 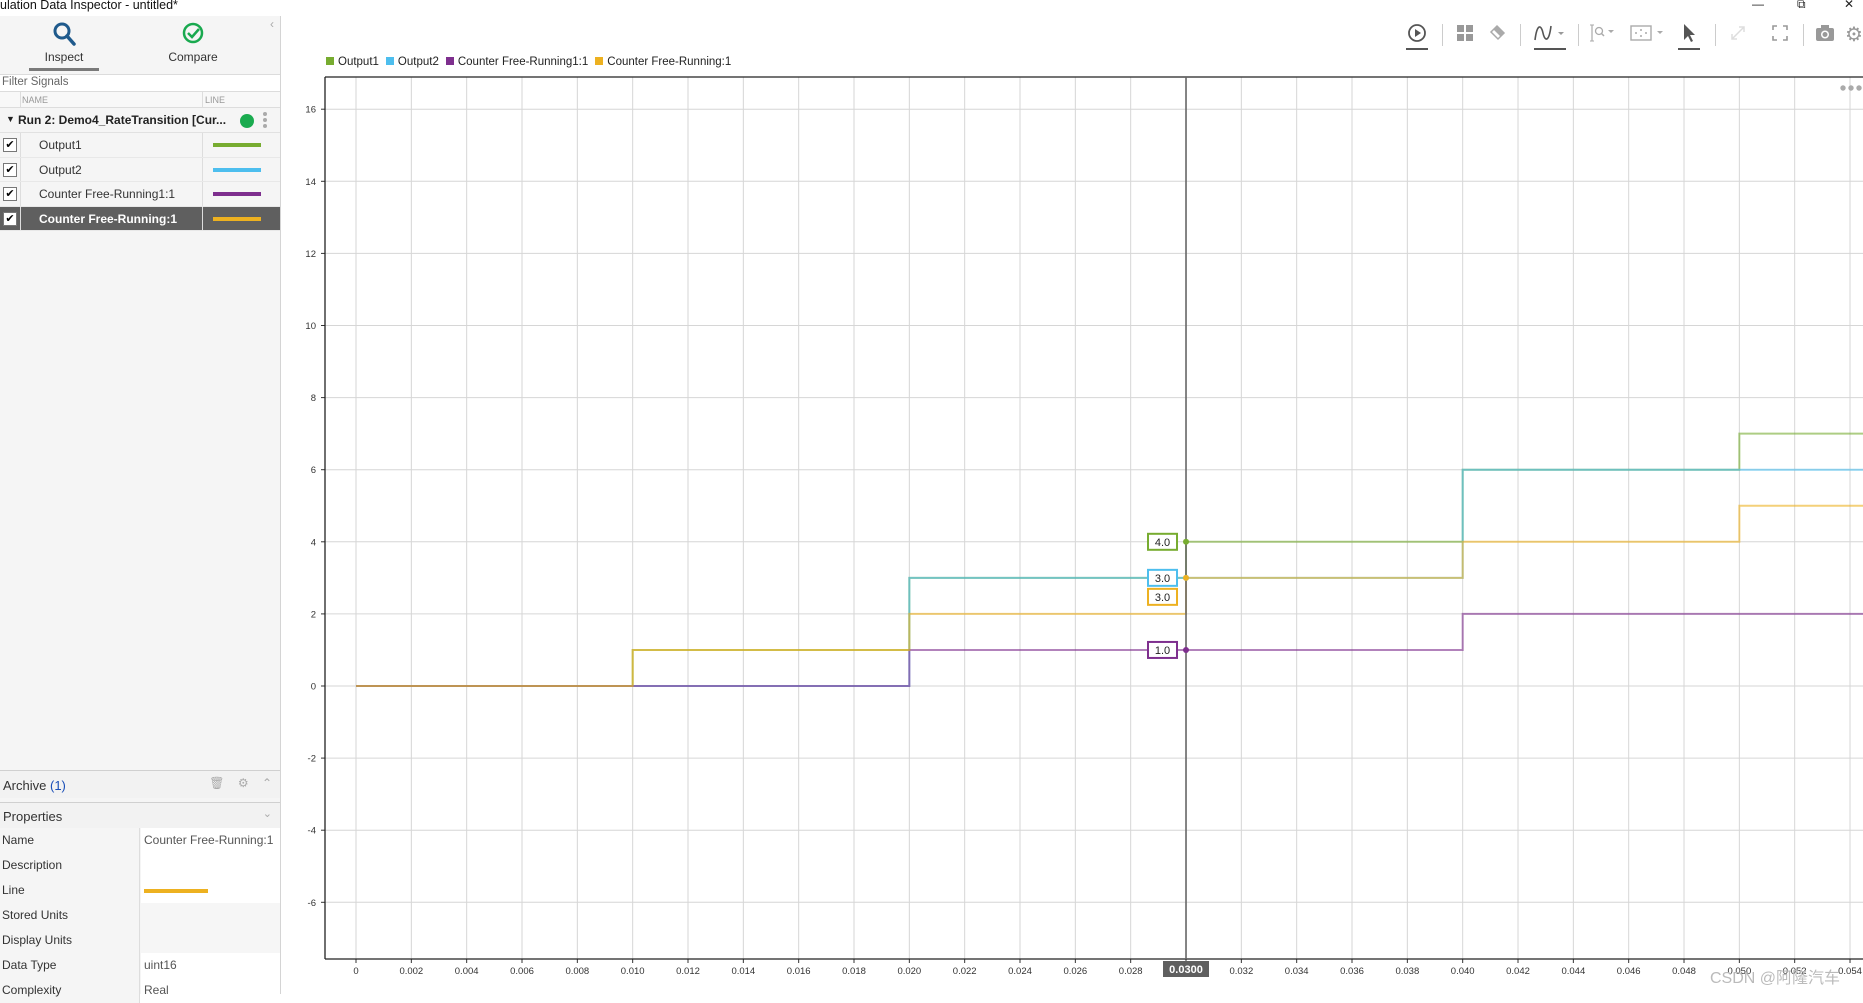 I want to click on x-tick-label: 0.036, so click(x=1352, y=971).